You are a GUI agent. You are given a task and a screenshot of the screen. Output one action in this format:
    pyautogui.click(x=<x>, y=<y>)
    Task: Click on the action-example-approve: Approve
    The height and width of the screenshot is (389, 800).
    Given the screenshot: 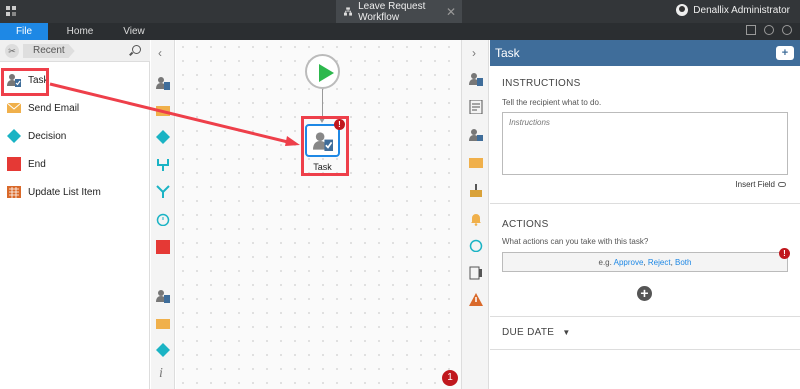 What is the action you would take?
    pyautogui.click(x=629, y=262)
    